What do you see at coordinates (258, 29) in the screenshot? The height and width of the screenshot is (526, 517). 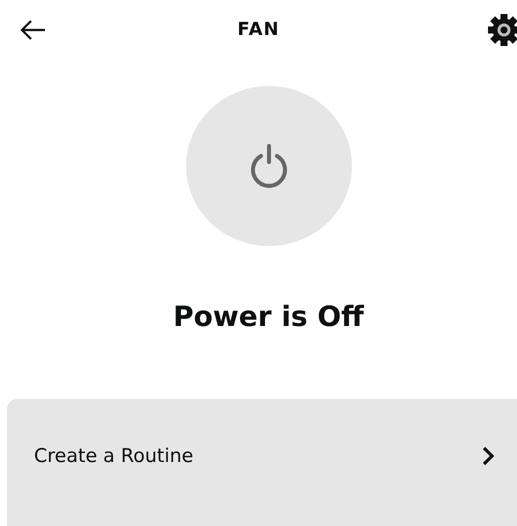 I see `page-title: FAN` at bounding box center [258, 29].